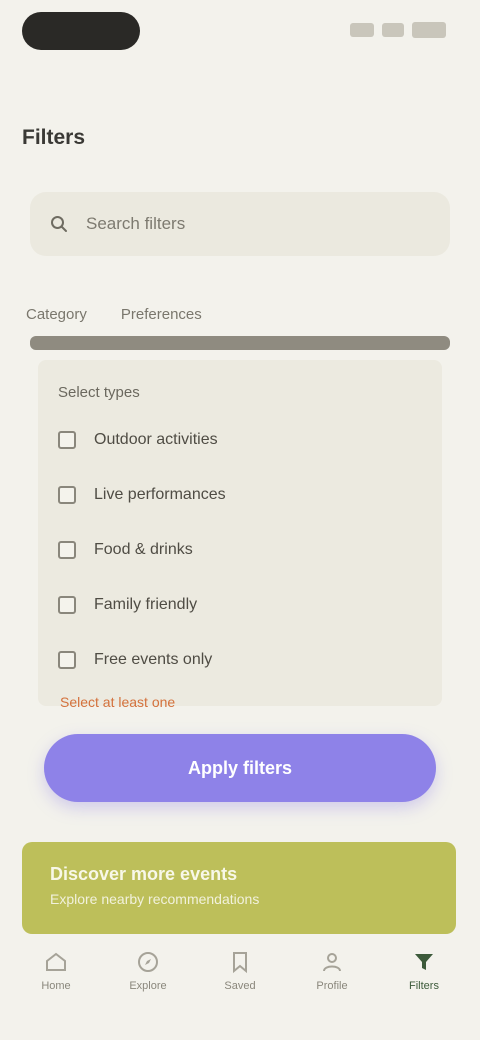 This screenshot has height=1040, width=480. What do you see at coordinates (118, 702) in the screenshot?
I see `validation-warning: Select at least one` at bounding box center [118, 702].